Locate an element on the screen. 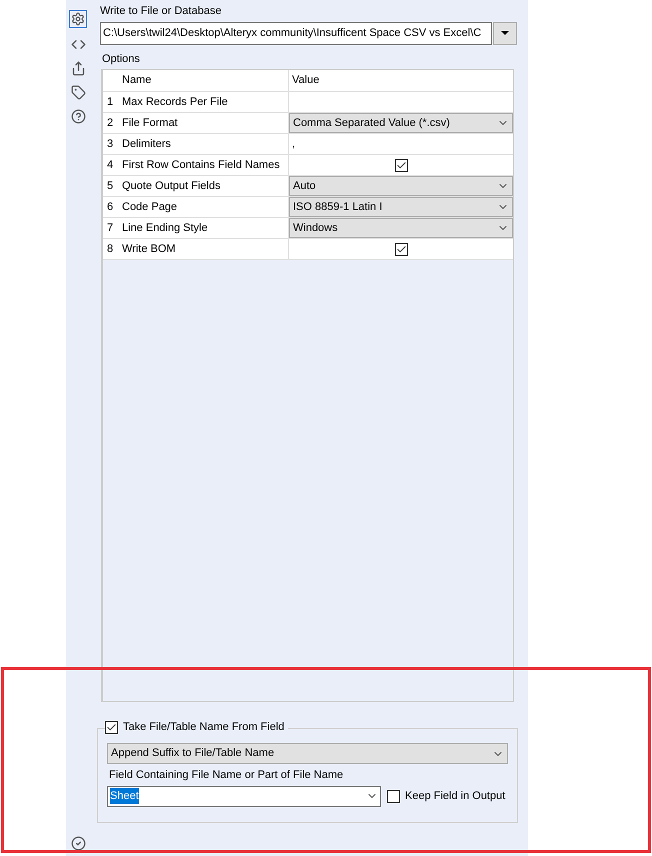  path-field: C:\Users\twil24\Desktop\Alteryx community\Insufficent Space CSV vs Excel\C is located at coordinates (296, 33).